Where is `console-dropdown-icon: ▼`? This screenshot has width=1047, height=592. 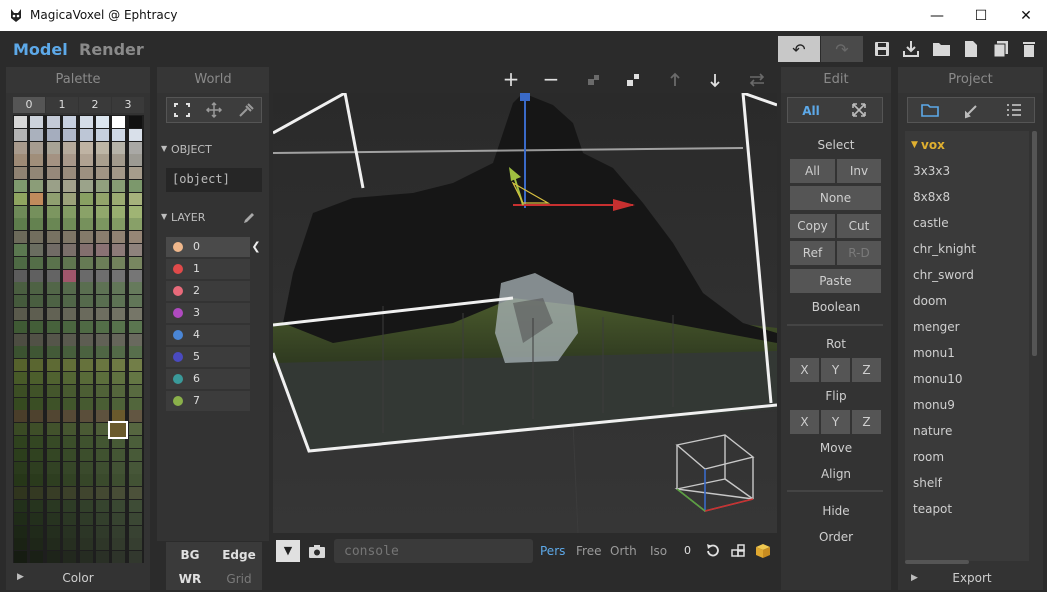 console-dropdown-icon: ▼ is located at coordinates (288, 551).